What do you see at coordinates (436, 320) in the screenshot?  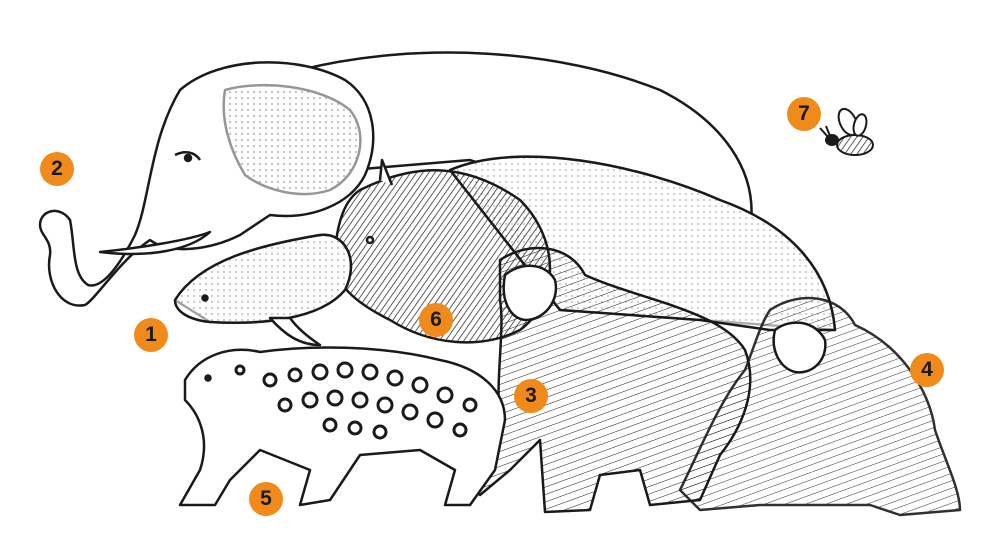 I see `number-badge-bison: 6` at bounding box center [436, 320].